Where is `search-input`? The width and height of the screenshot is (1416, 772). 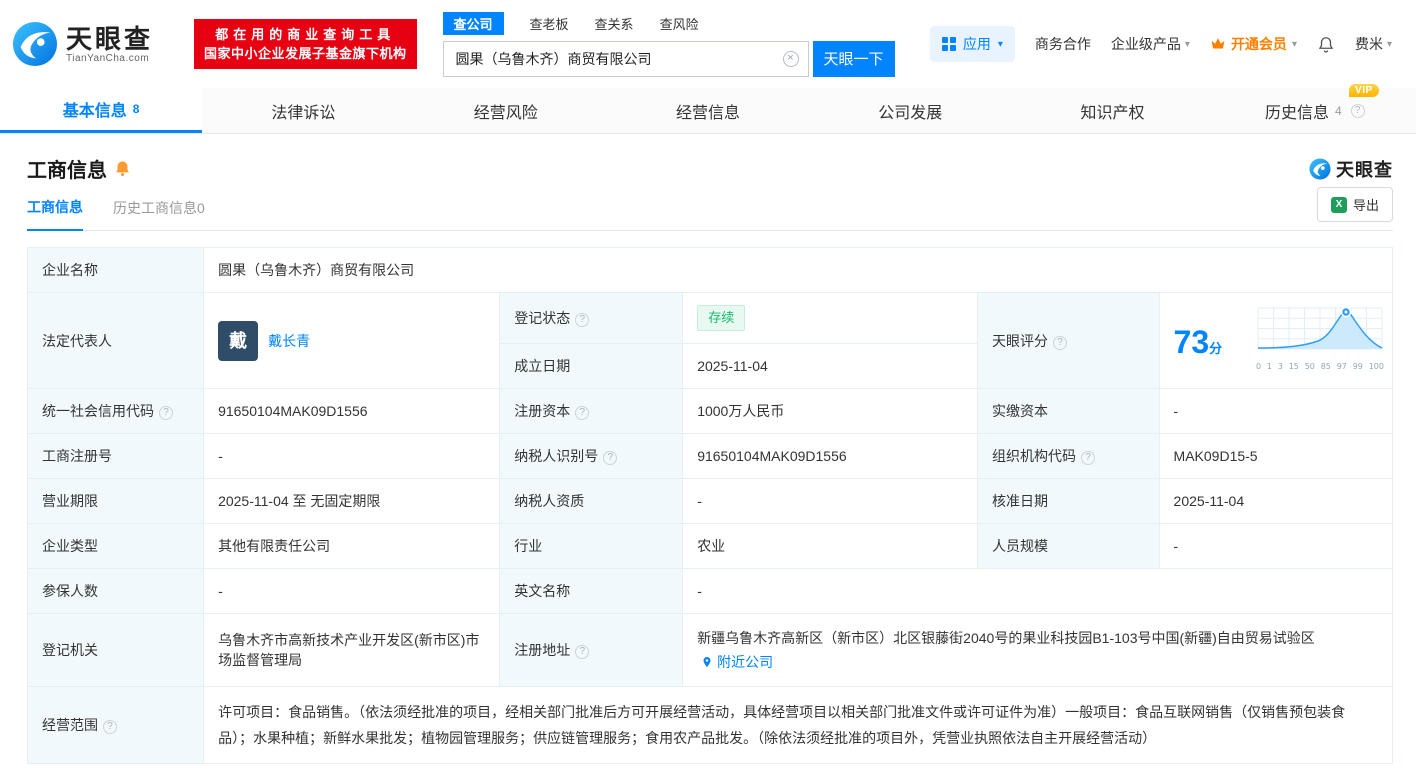 search-input is located at coordinates (625, 58).